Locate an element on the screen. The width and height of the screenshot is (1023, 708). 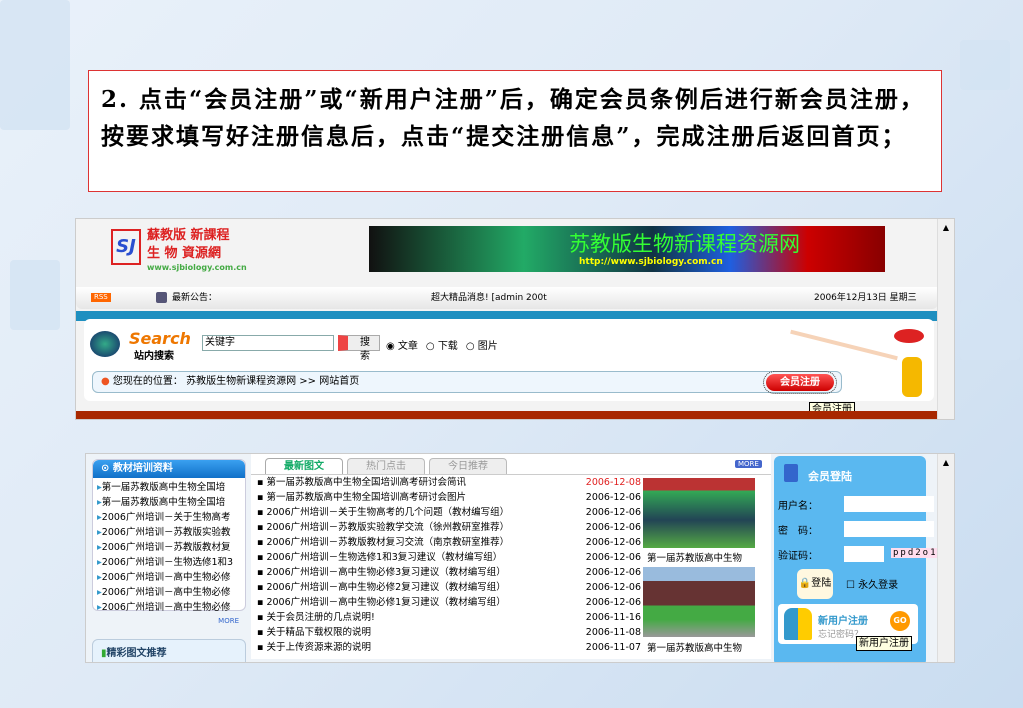
member-icon is located at coordinates (791, 473).